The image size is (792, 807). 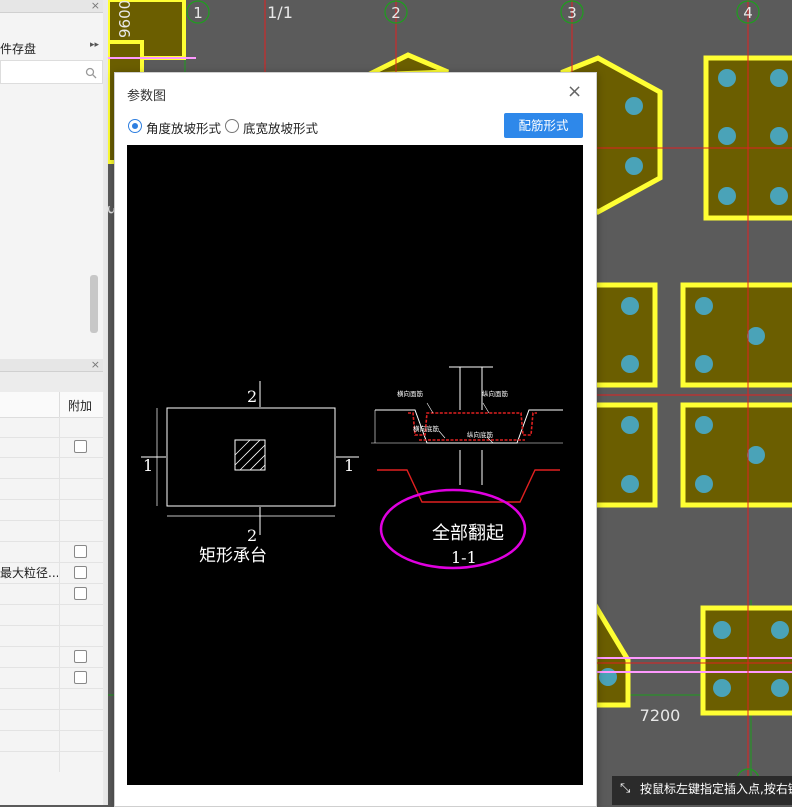 I want to click on dimension-vertical: 9600, so click(x=125, y=19).